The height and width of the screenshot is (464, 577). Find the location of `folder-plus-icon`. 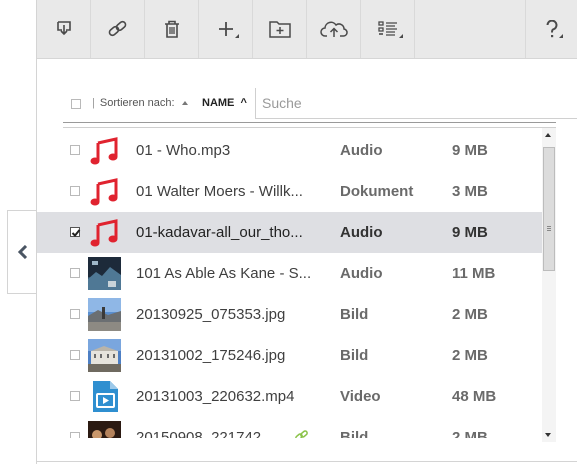

folder-plus-icon is located at coordinates (279, 29).